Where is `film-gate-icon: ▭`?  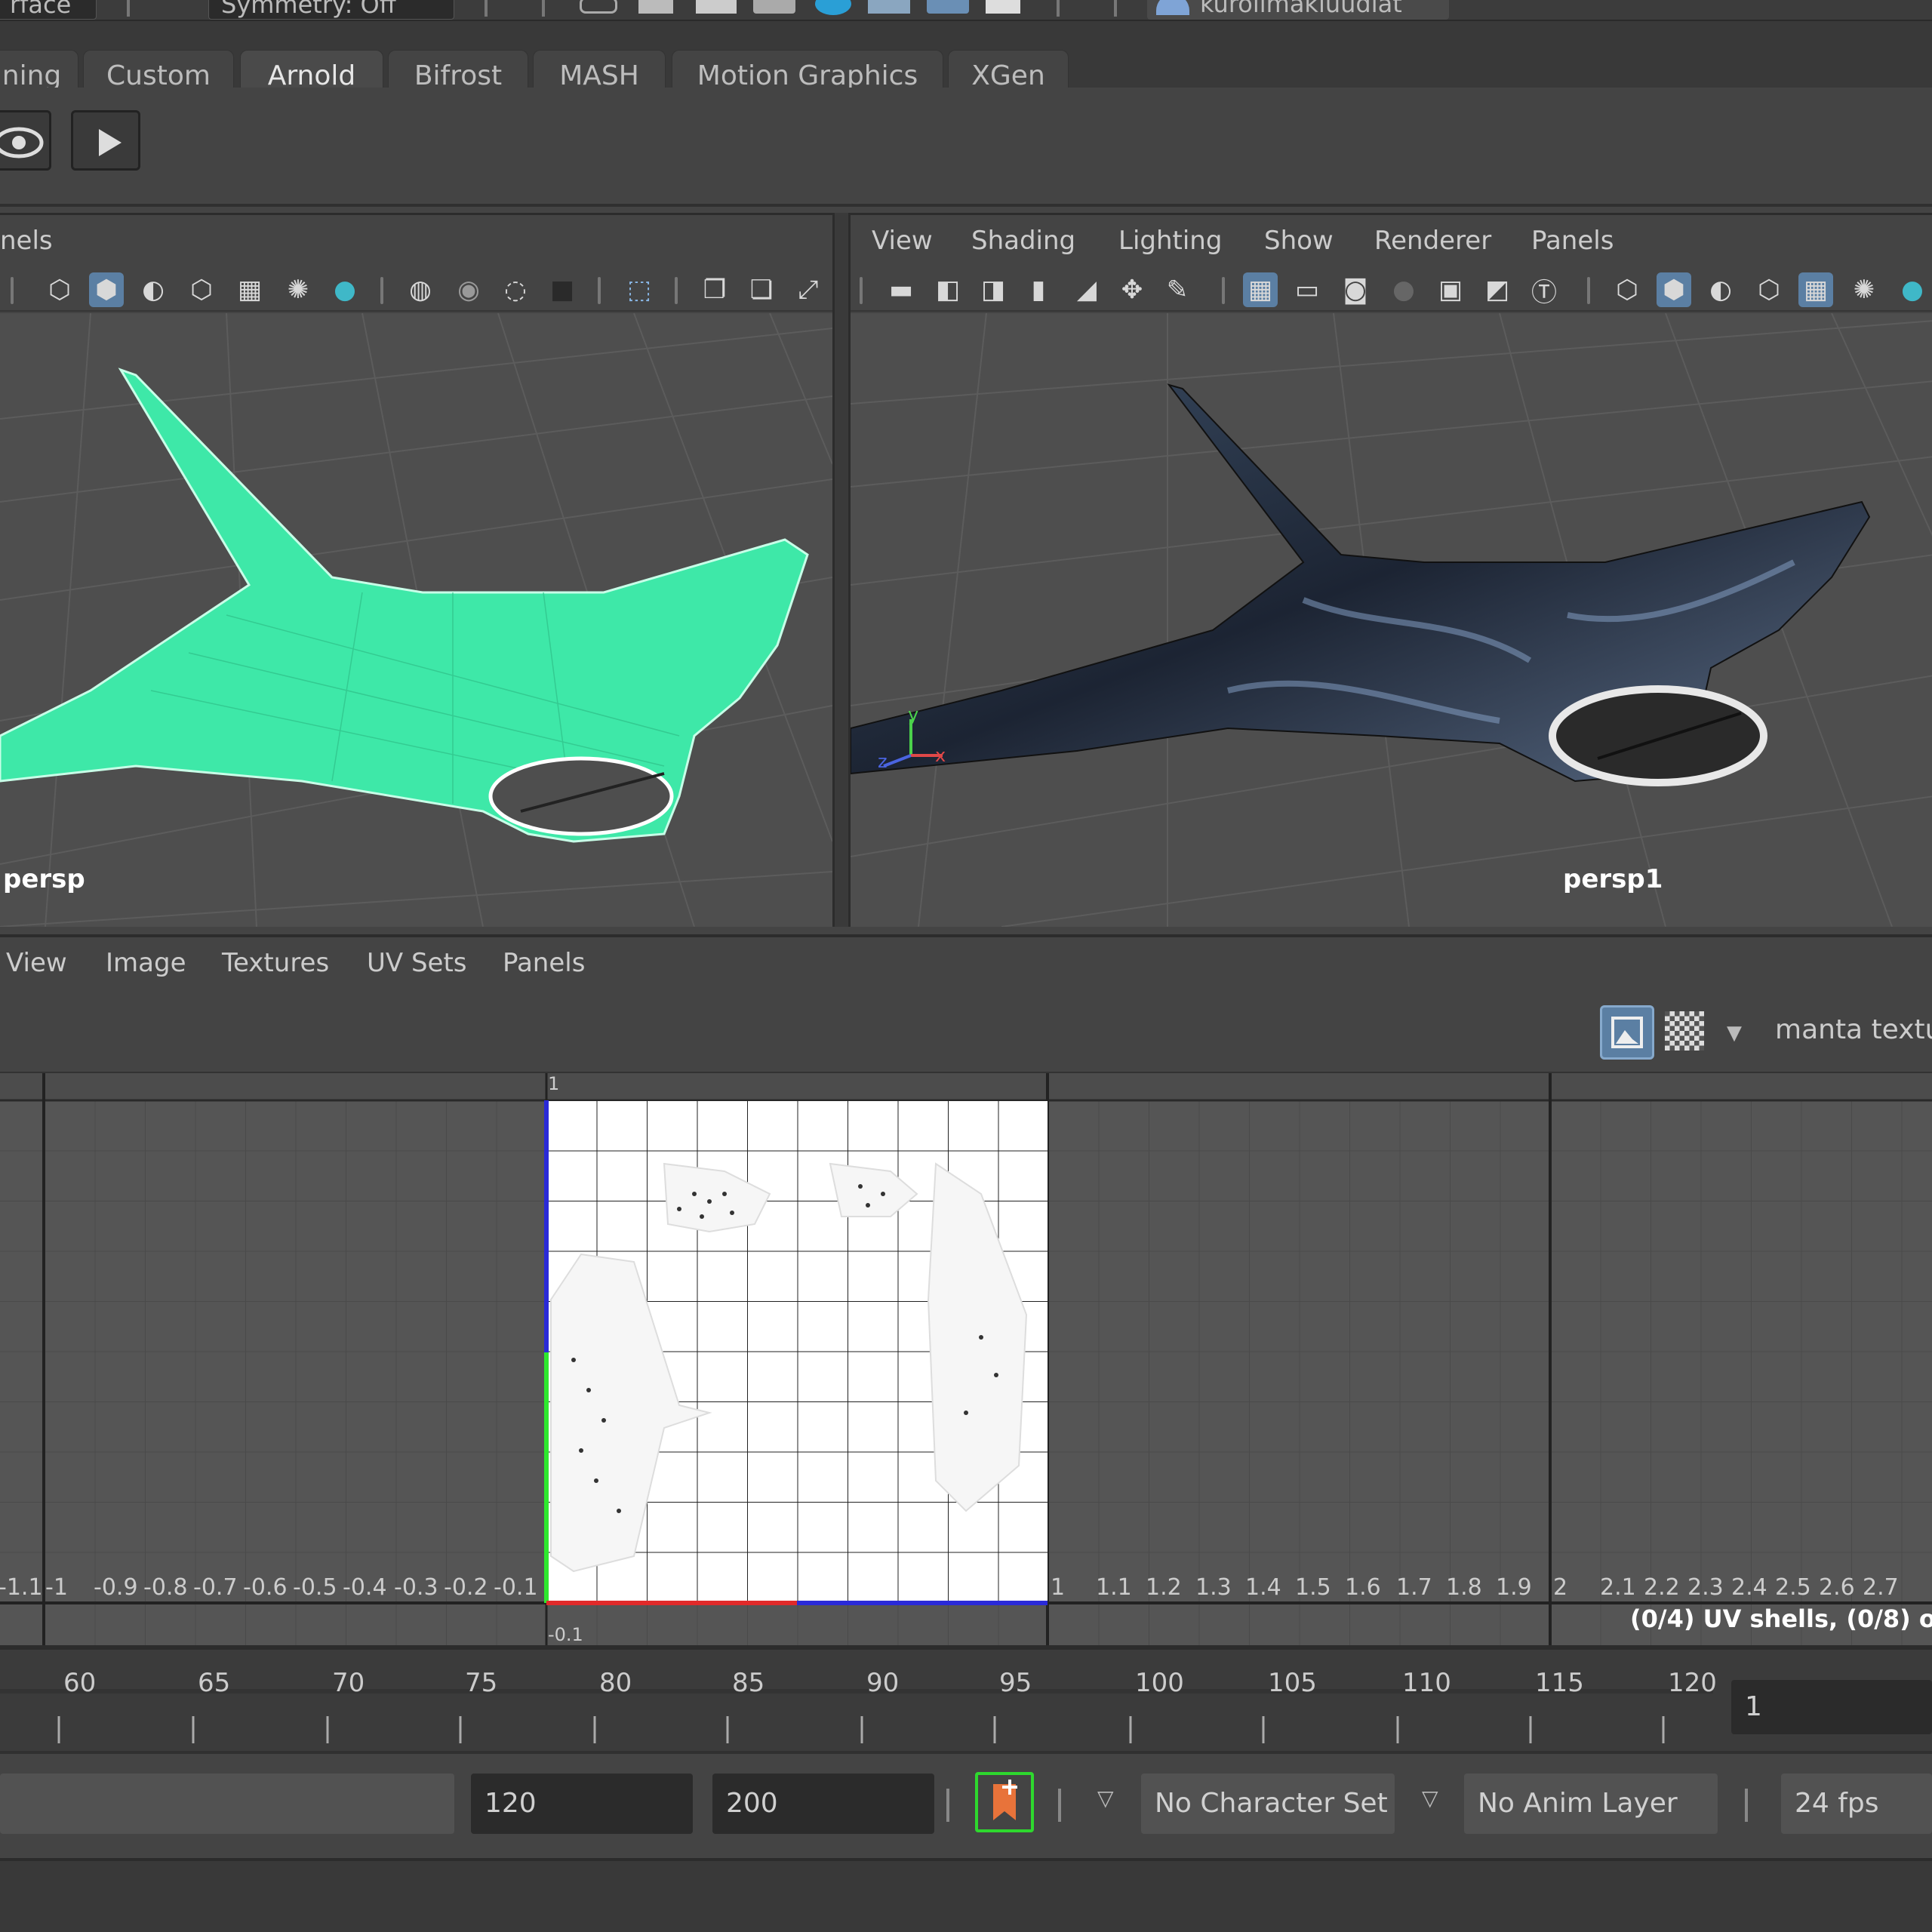
film-gate-icon: ▭ is located at coordinates (1307, 289).